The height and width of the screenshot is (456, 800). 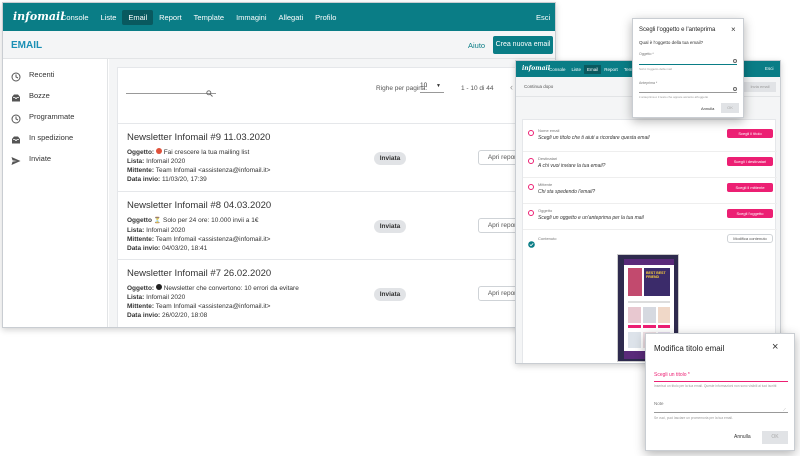 What do you see at coordinates (432, 87) in the screenshot?
I see `rows-per-page-select: 10 ▼` at bounding box center [432, 87].